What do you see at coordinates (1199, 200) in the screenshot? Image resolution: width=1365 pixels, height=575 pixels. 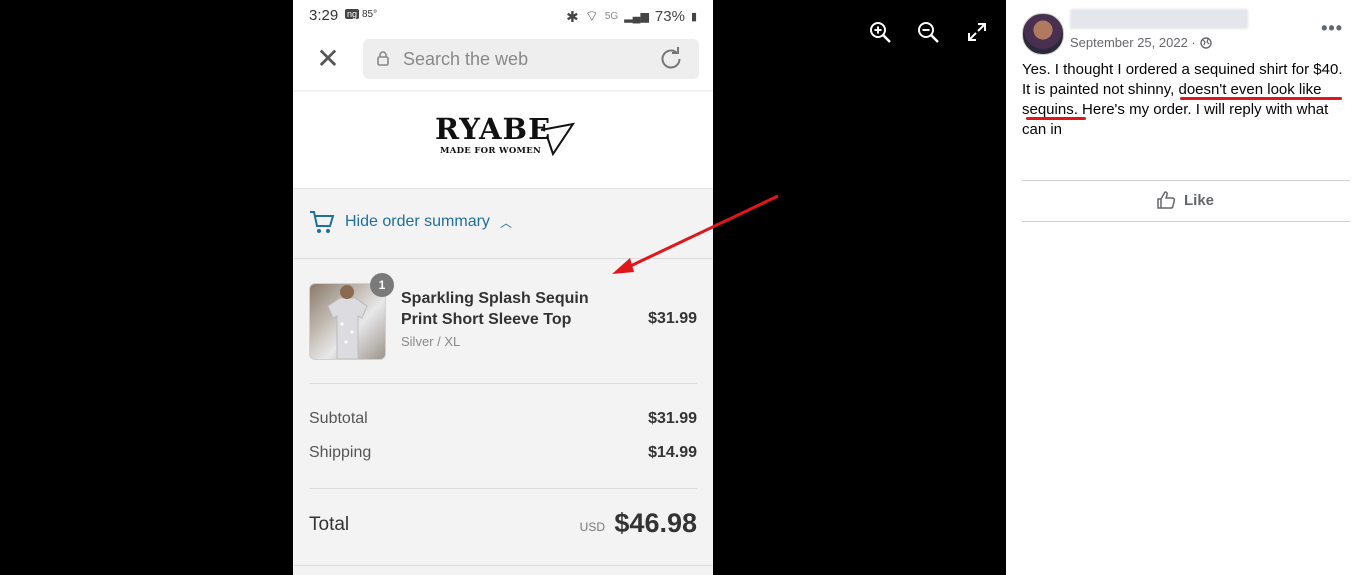 I see `like-label: Like` at bounding box center [1199, 200].